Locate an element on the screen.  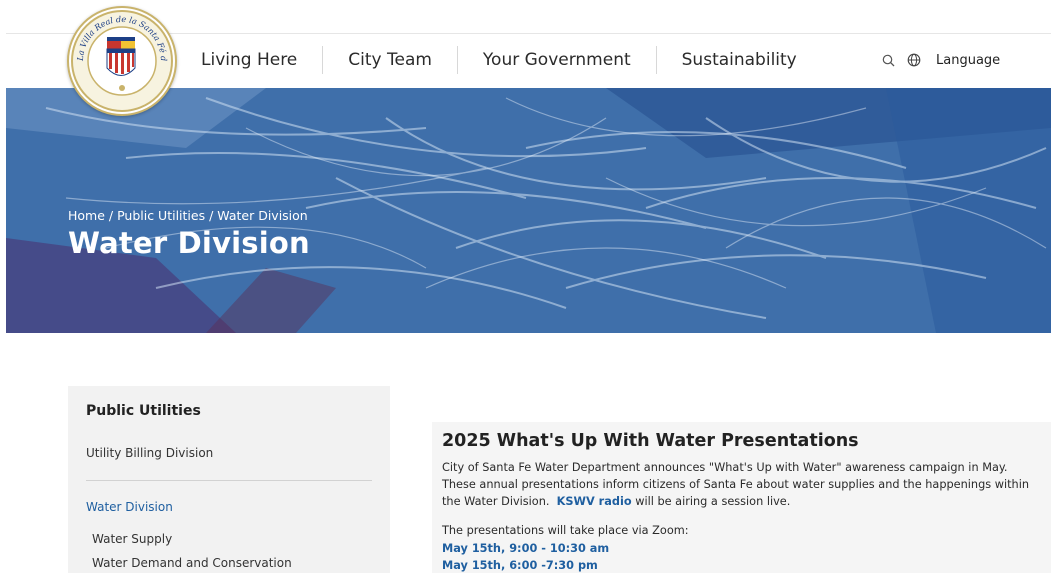
breadcrumb-public-utilities: Public Utilities is located at coordinates (161, 215).